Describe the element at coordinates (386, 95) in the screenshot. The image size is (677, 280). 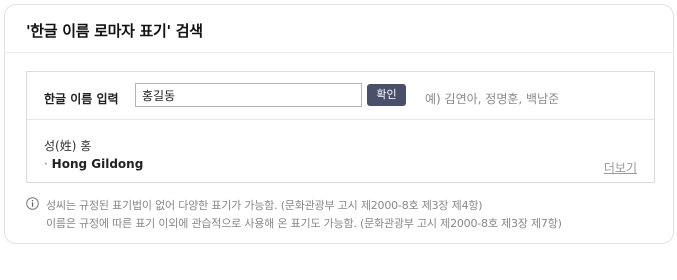
I see `confirm-button: 확인` at that location.